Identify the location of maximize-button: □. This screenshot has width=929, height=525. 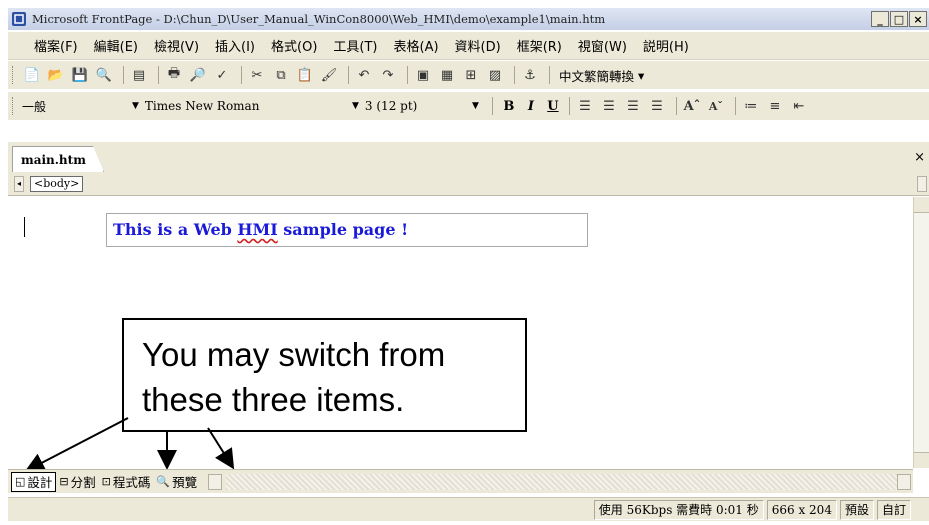
(899, 19).